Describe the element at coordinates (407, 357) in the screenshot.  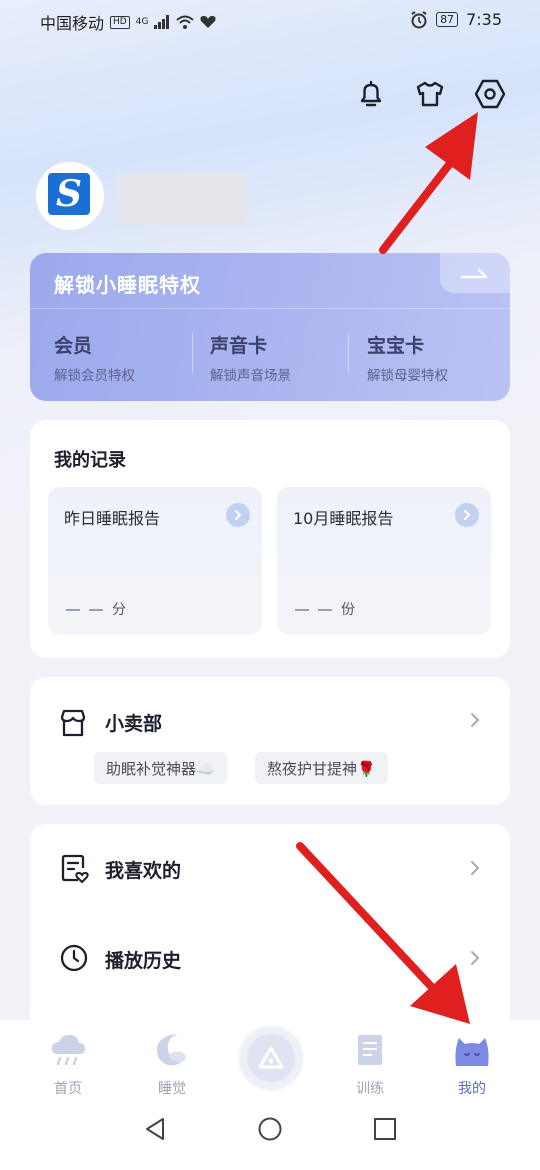
I see `vip-item-baby-card: 宝宝卡 解锁母婴特权` at that location.